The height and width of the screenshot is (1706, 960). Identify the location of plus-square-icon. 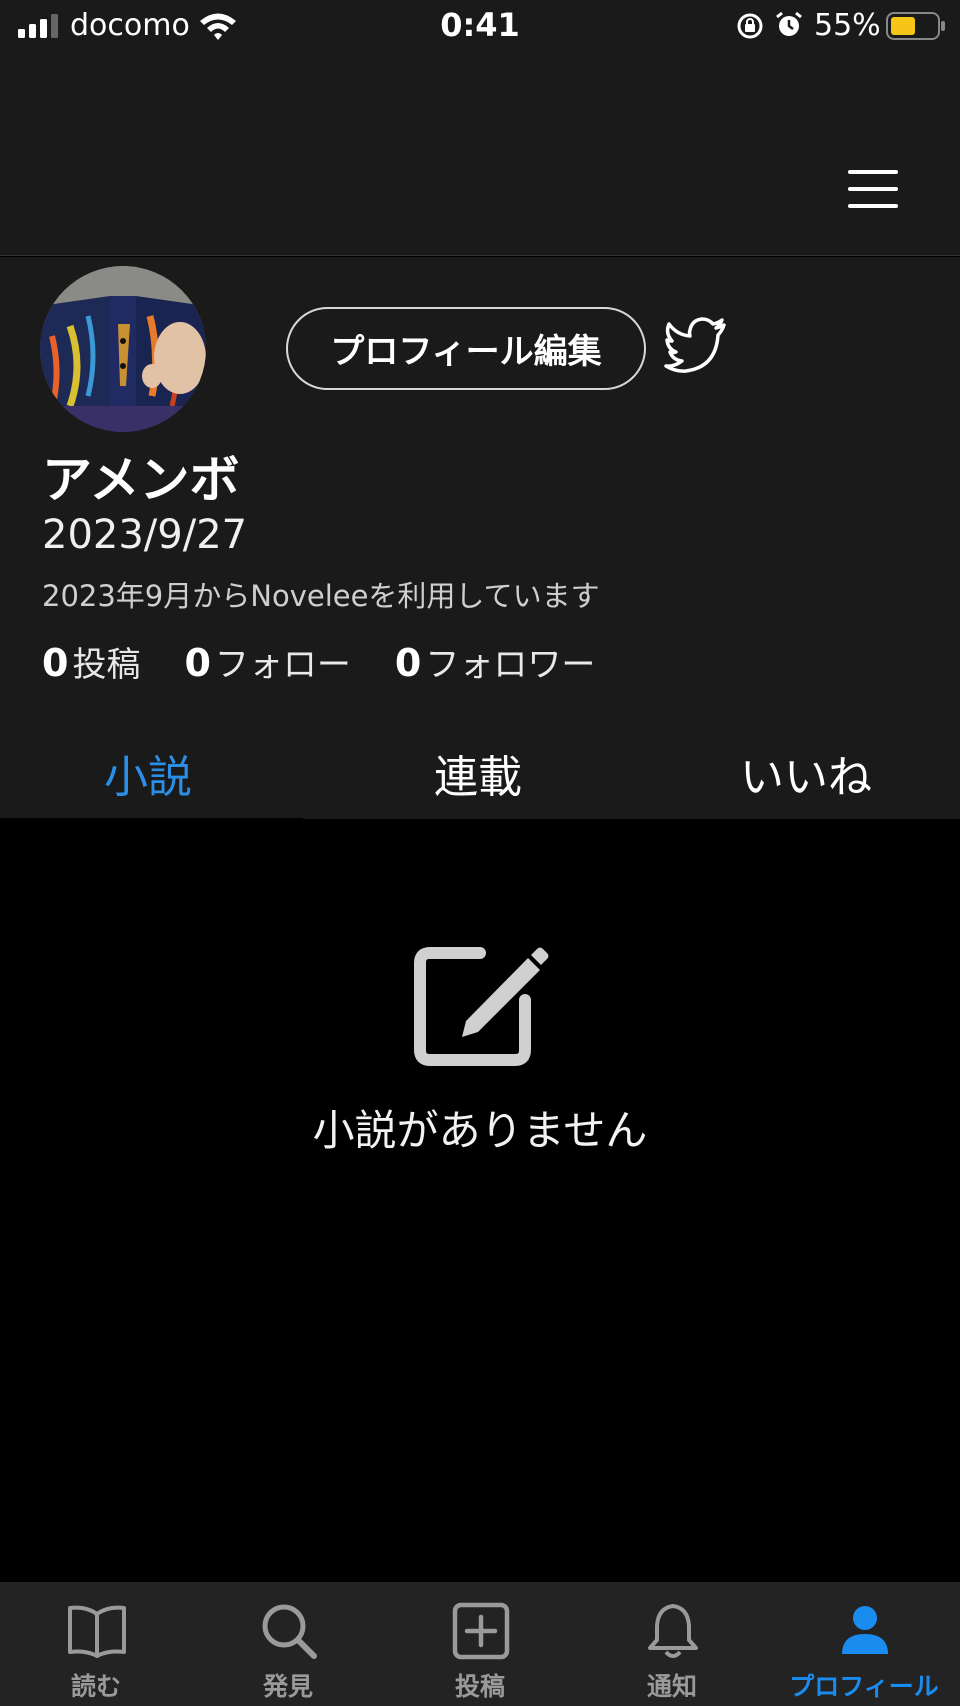
(481, 1631).